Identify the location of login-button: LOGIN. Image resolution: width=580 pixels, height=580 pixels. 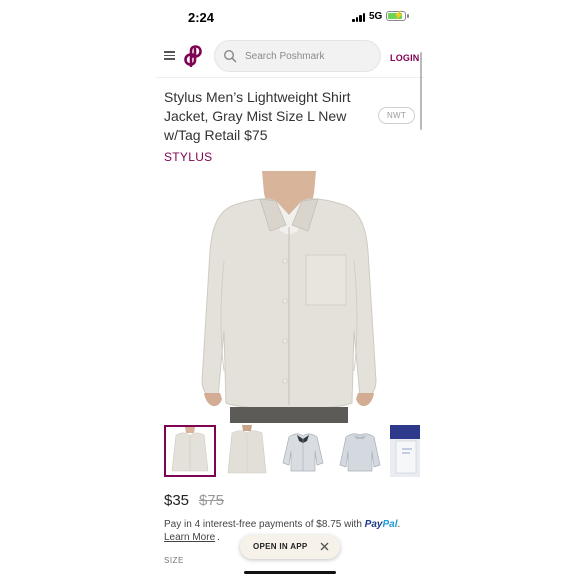
(405, 58).